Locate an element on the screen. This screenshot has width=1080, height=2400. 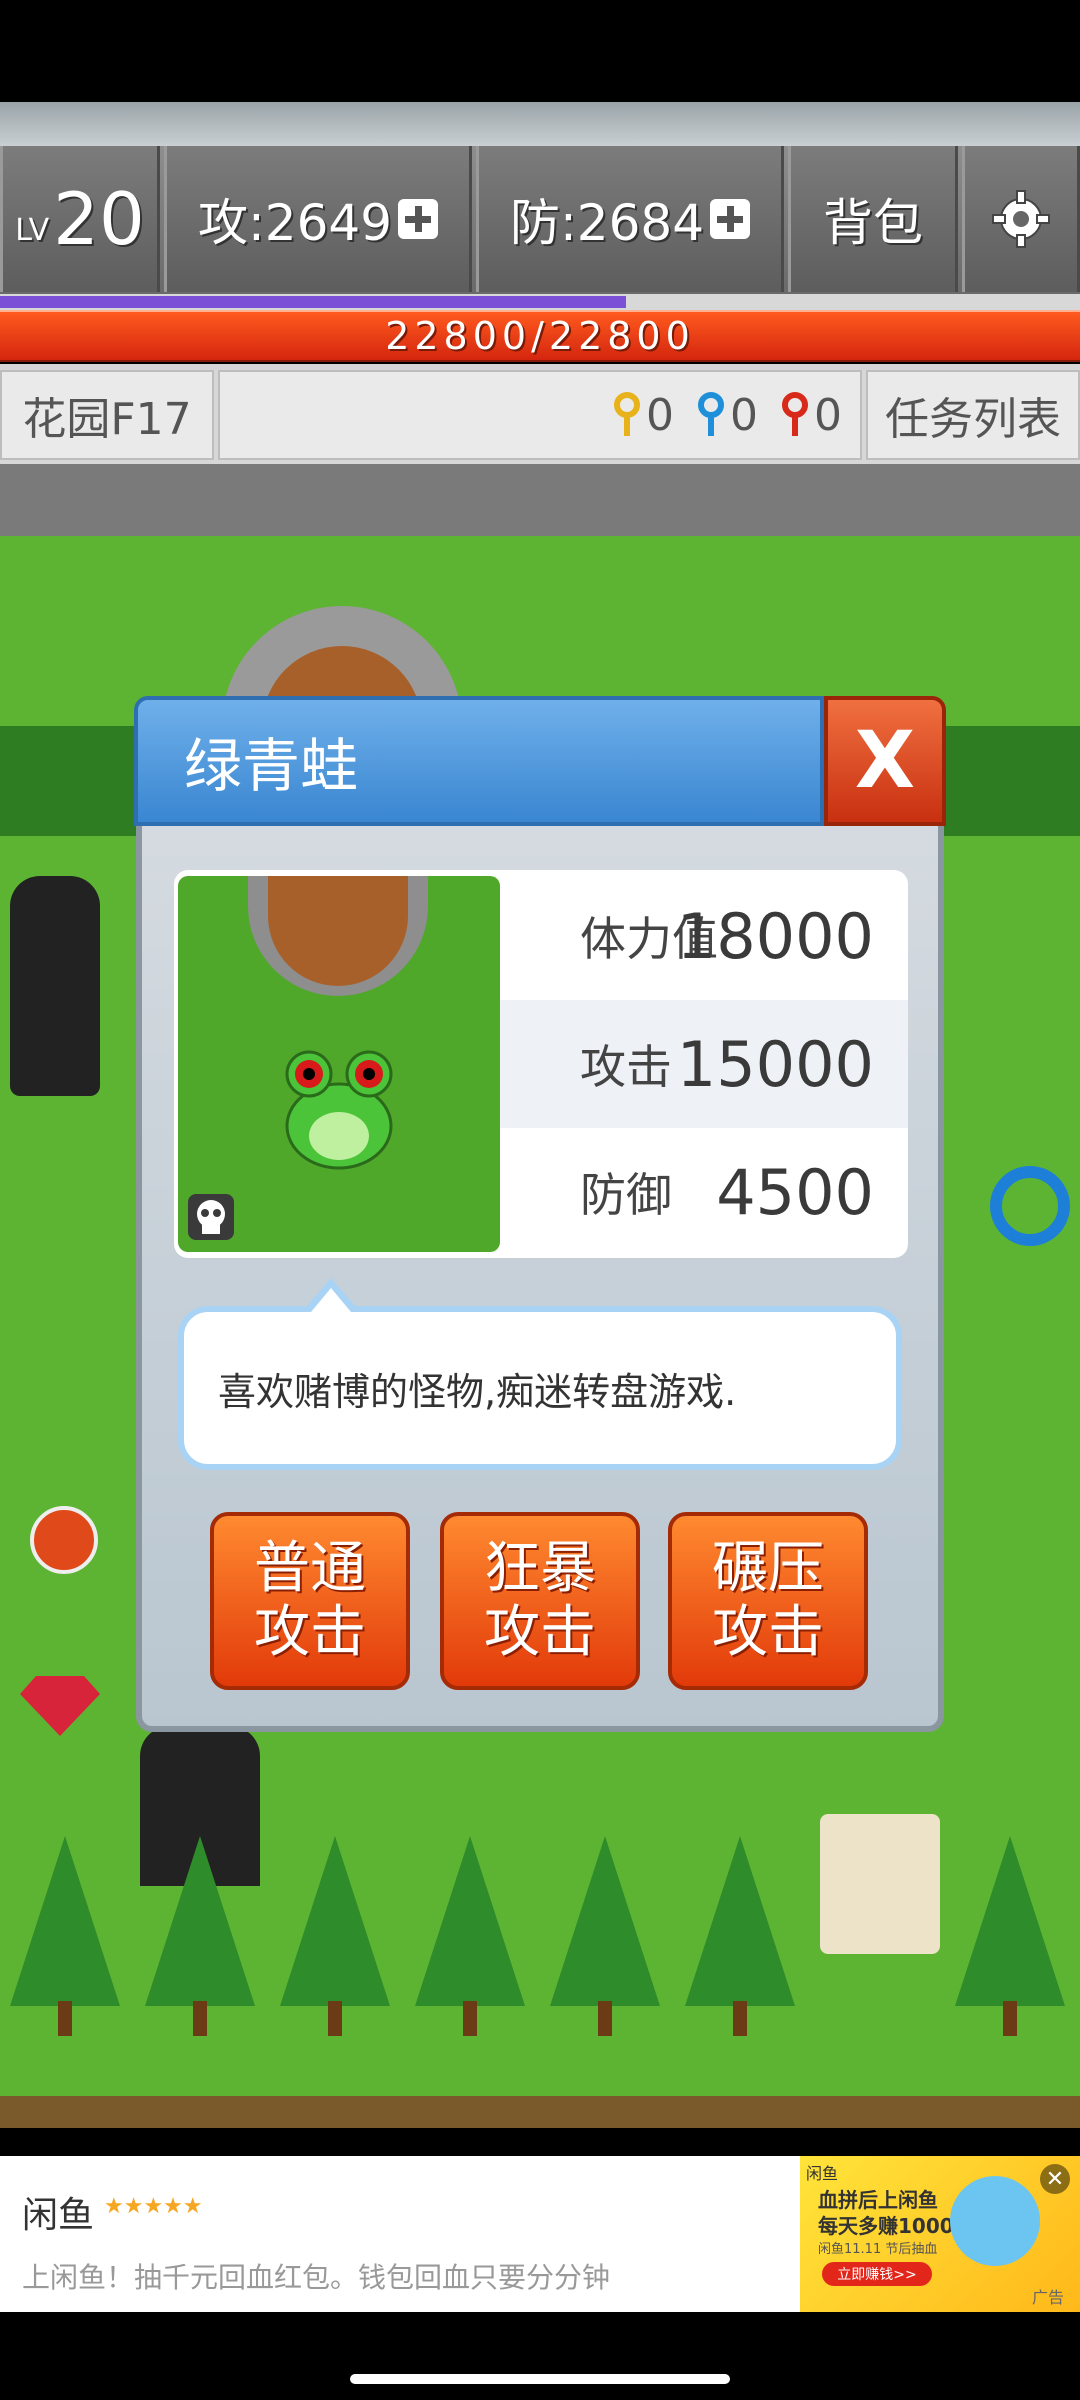
ad-app-name: 闲鱼 is located at coordinates (58, 2215).